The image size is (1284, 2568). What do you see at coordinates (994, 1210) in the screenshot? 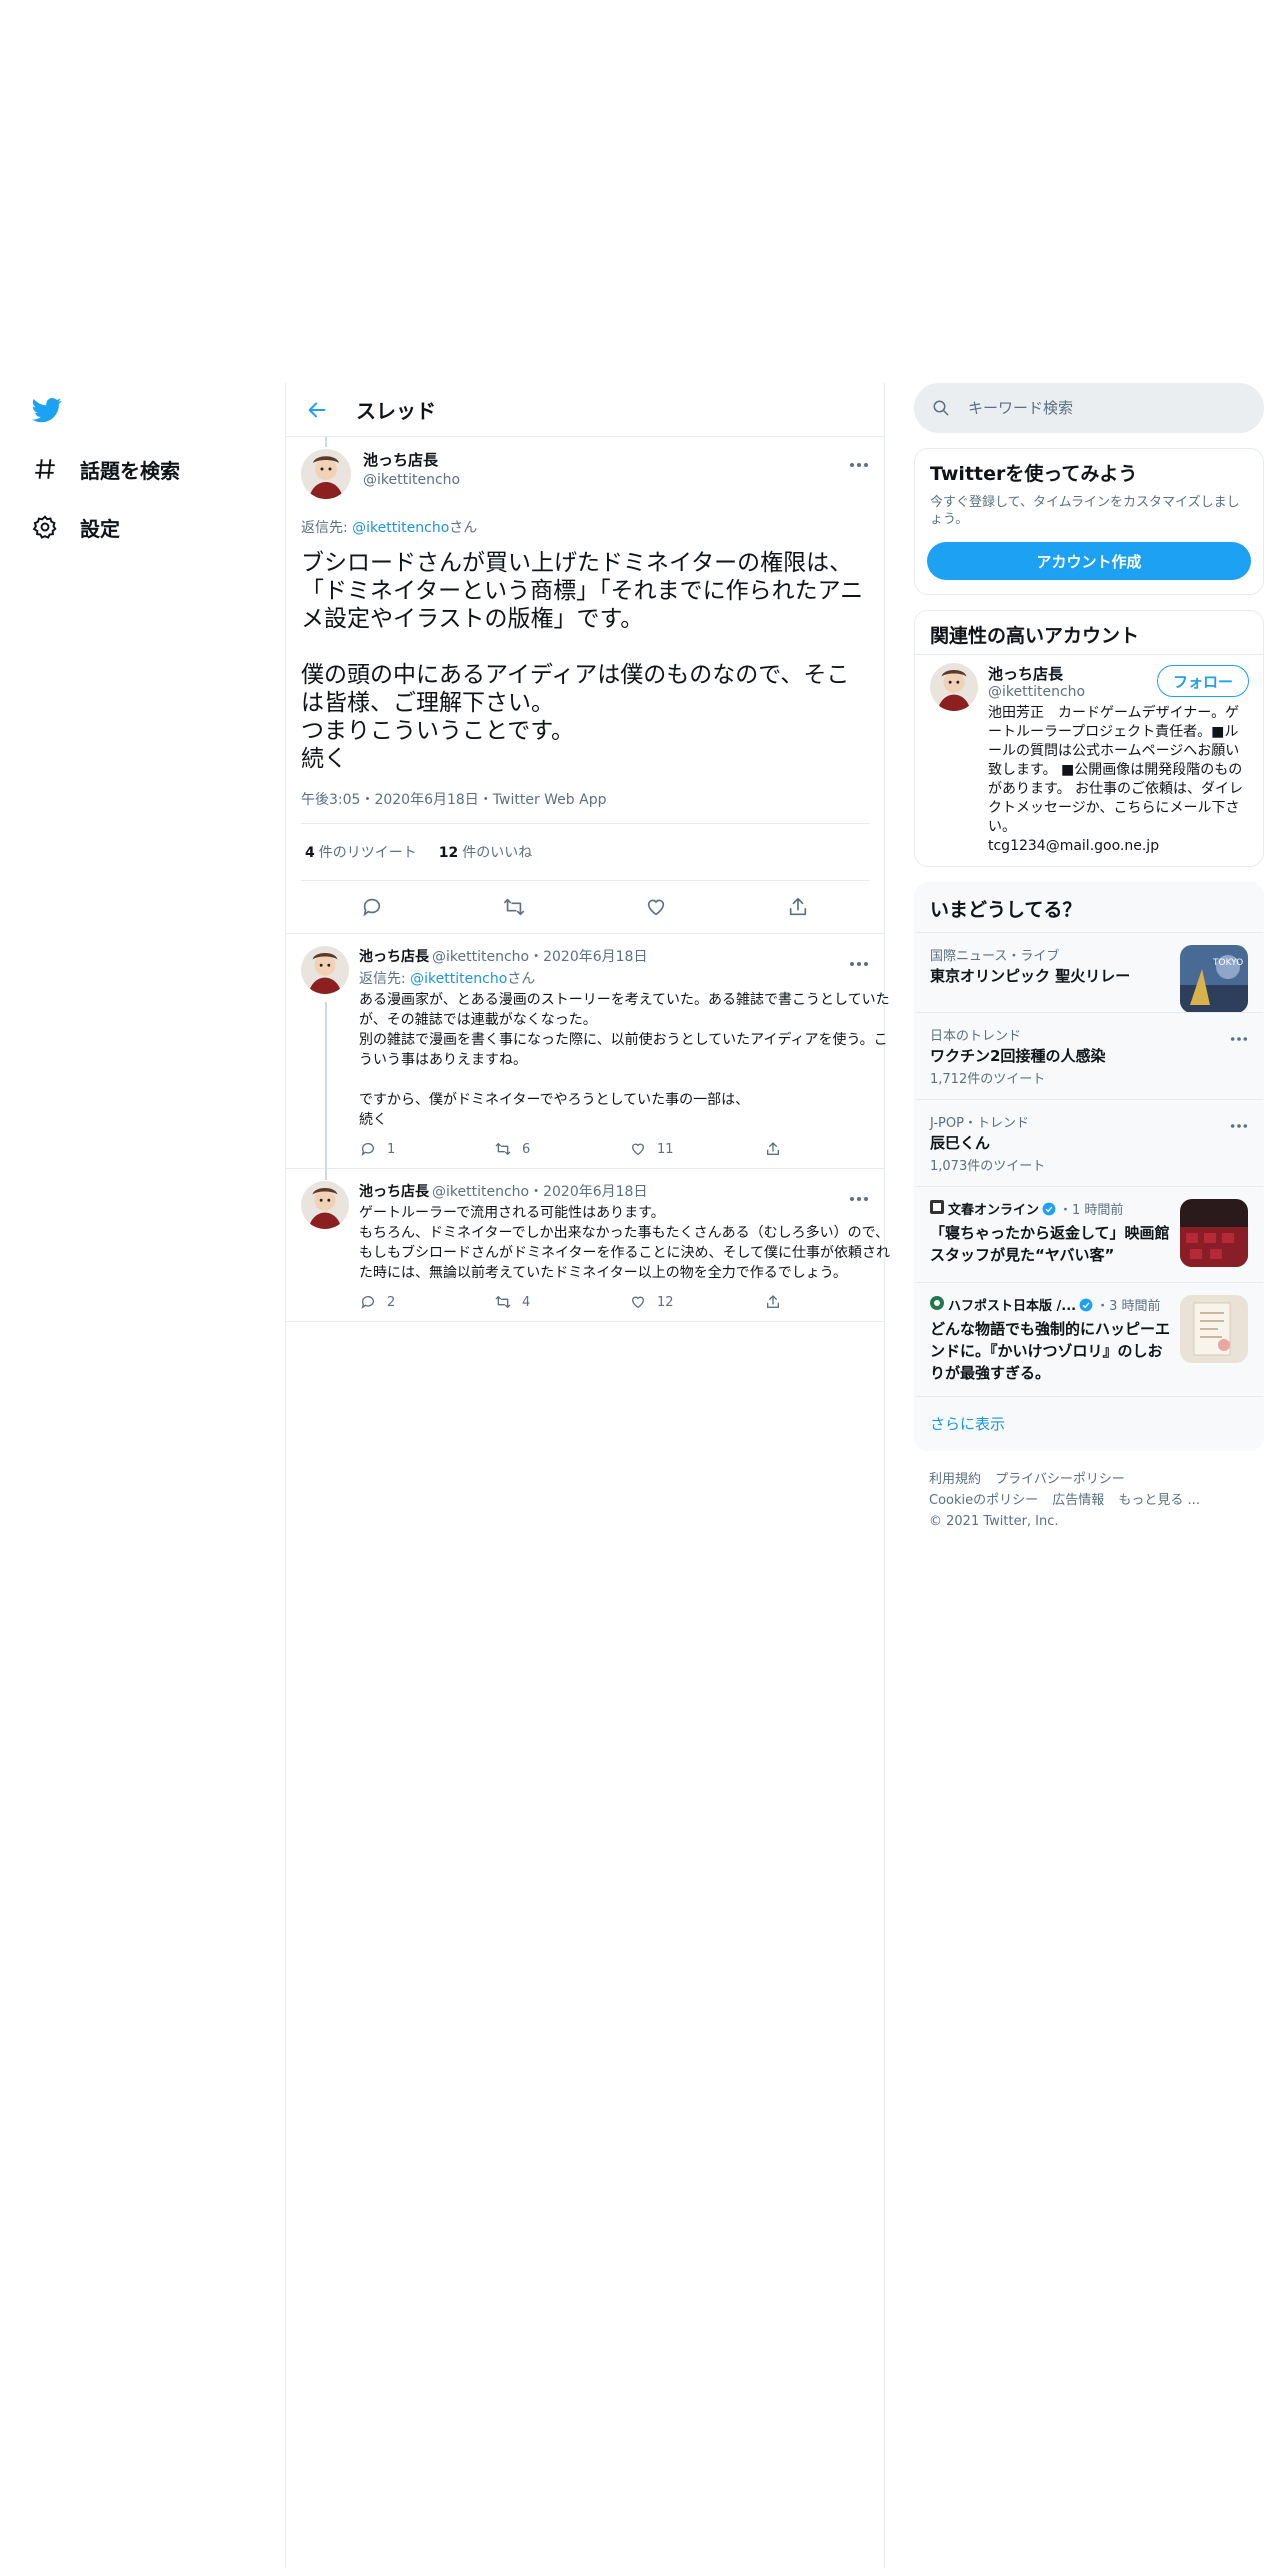
I see `news-source: 文春オンライン` at bounding box center [994, 1210].